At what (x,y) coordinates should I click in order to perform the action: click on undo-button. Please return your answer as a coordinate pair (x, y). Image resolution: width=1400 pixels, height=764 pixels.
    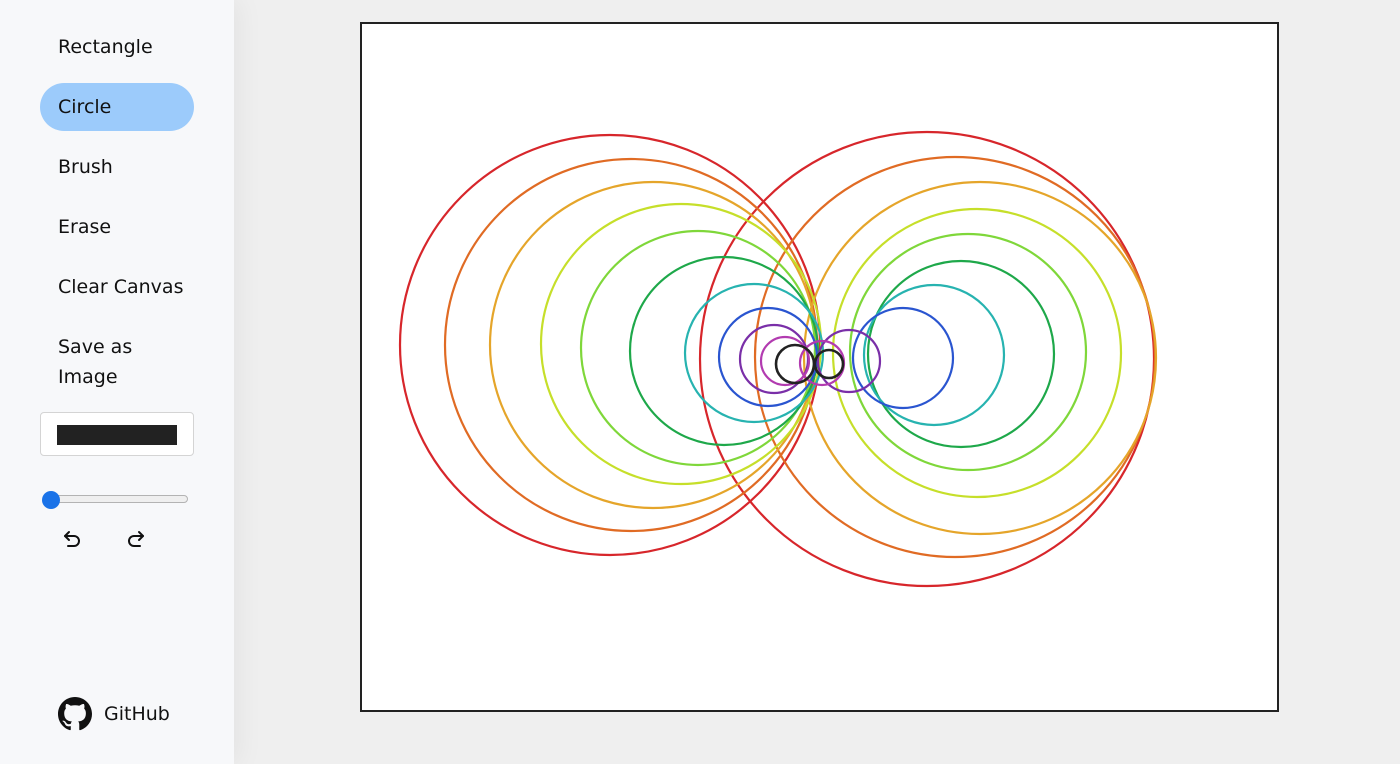
    Looking at the image, I should click on (72, 539).